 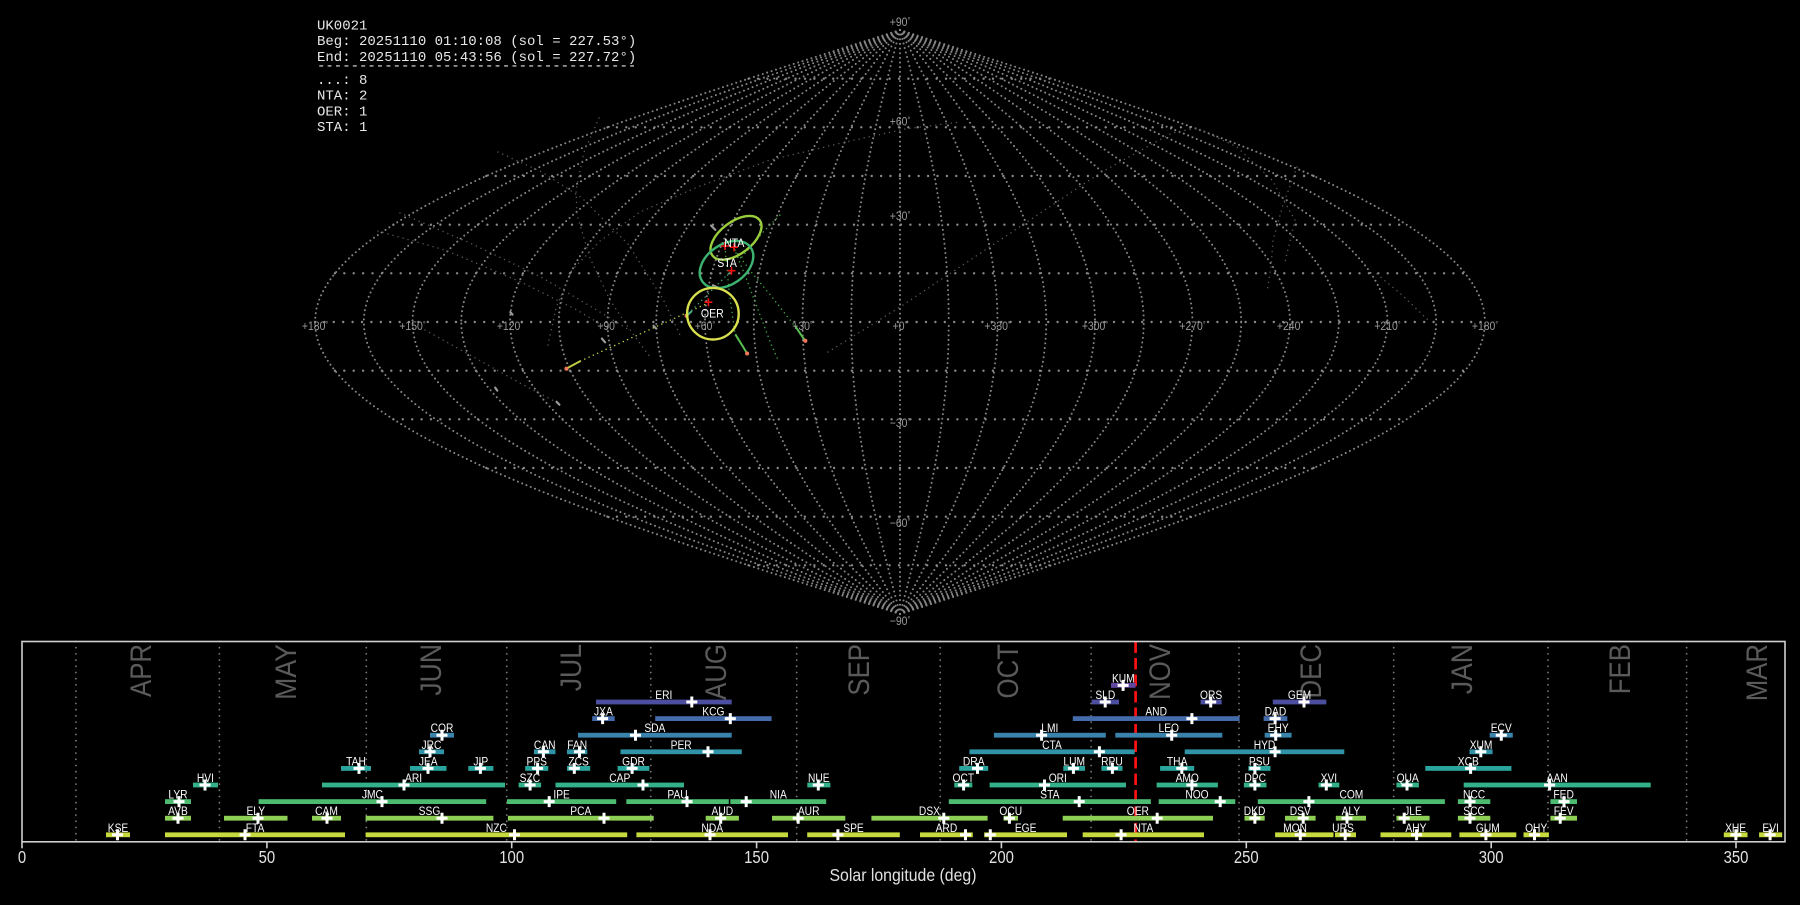 I want to click on svg-text: CTA, so click(x=1052, y=745).